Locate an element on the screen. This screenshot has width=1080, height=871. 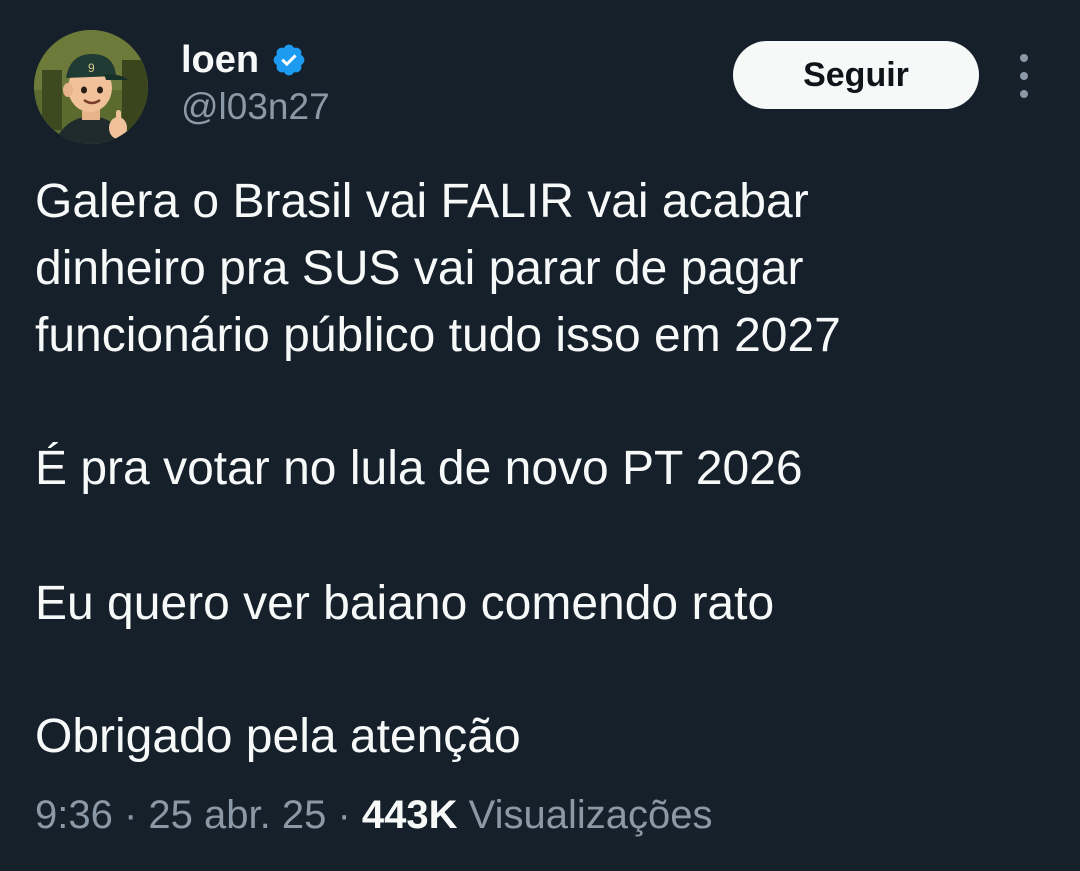
avatar-image: 9 is located at coordinates (91, 87).